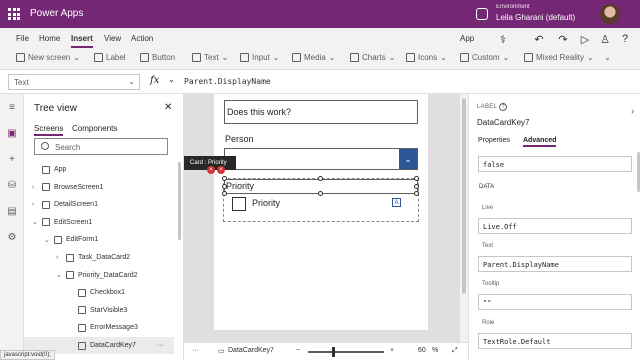 The width and height of the screenshot is (640, 360). Describe the element at coordinates (22, 38) in the screenshot. I see `menu-file: File` at that location.